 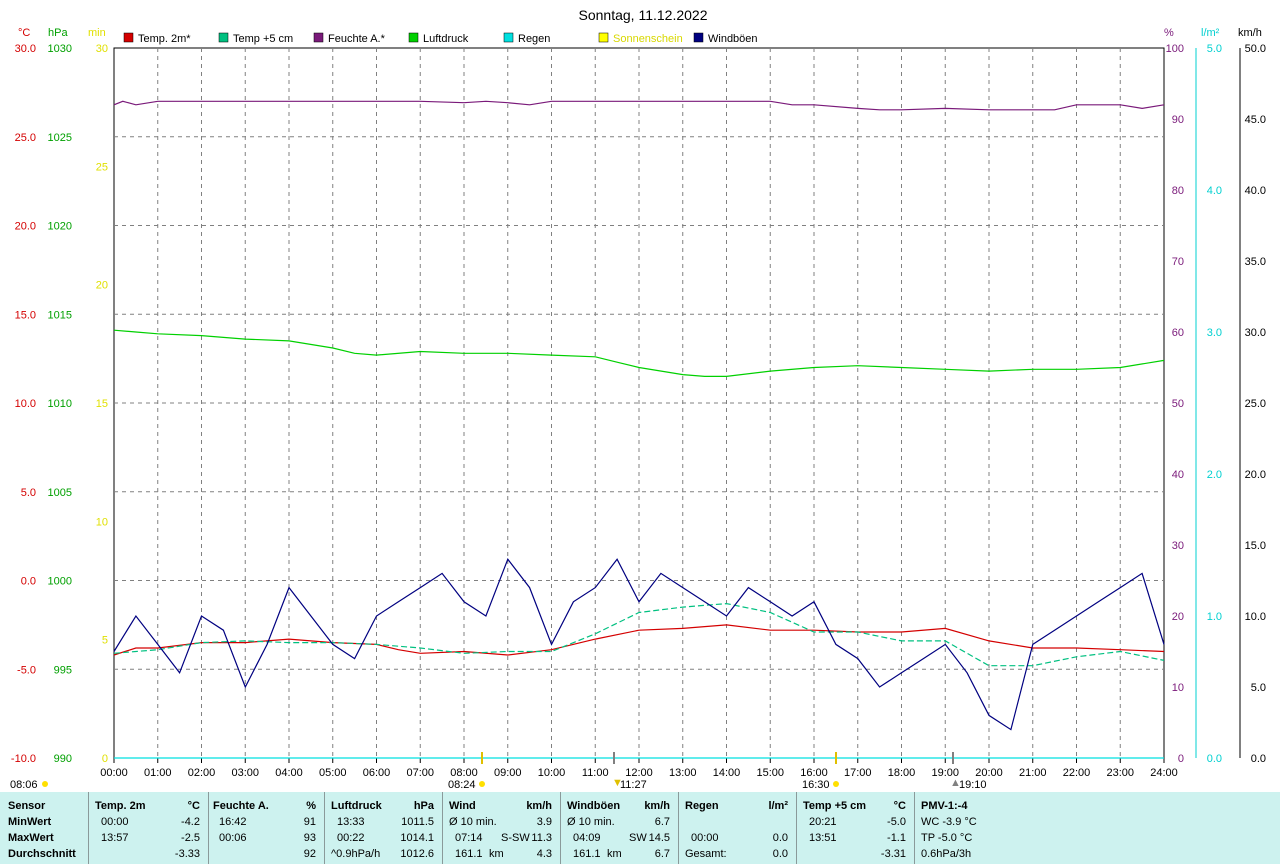 What do you see at coordinates (190, 838) in the screenshot?
I see `temp2m-max-val: -2.5` at bounding box center [190, 838].